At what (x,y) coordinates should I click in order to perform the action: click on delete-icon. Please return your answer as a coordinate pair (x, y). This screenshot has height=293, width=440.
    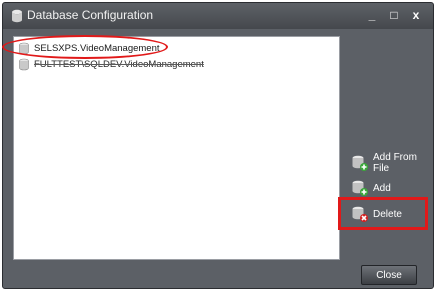
    Looking at the image, I should click on (360, 214).